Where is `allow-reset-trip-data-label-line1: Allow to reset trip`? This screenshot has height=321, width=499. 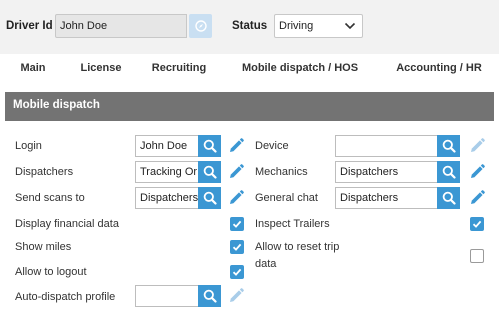
allow-reset-trip-data-label-line1: Allow to reset trip is located at coordinates (297, 247).